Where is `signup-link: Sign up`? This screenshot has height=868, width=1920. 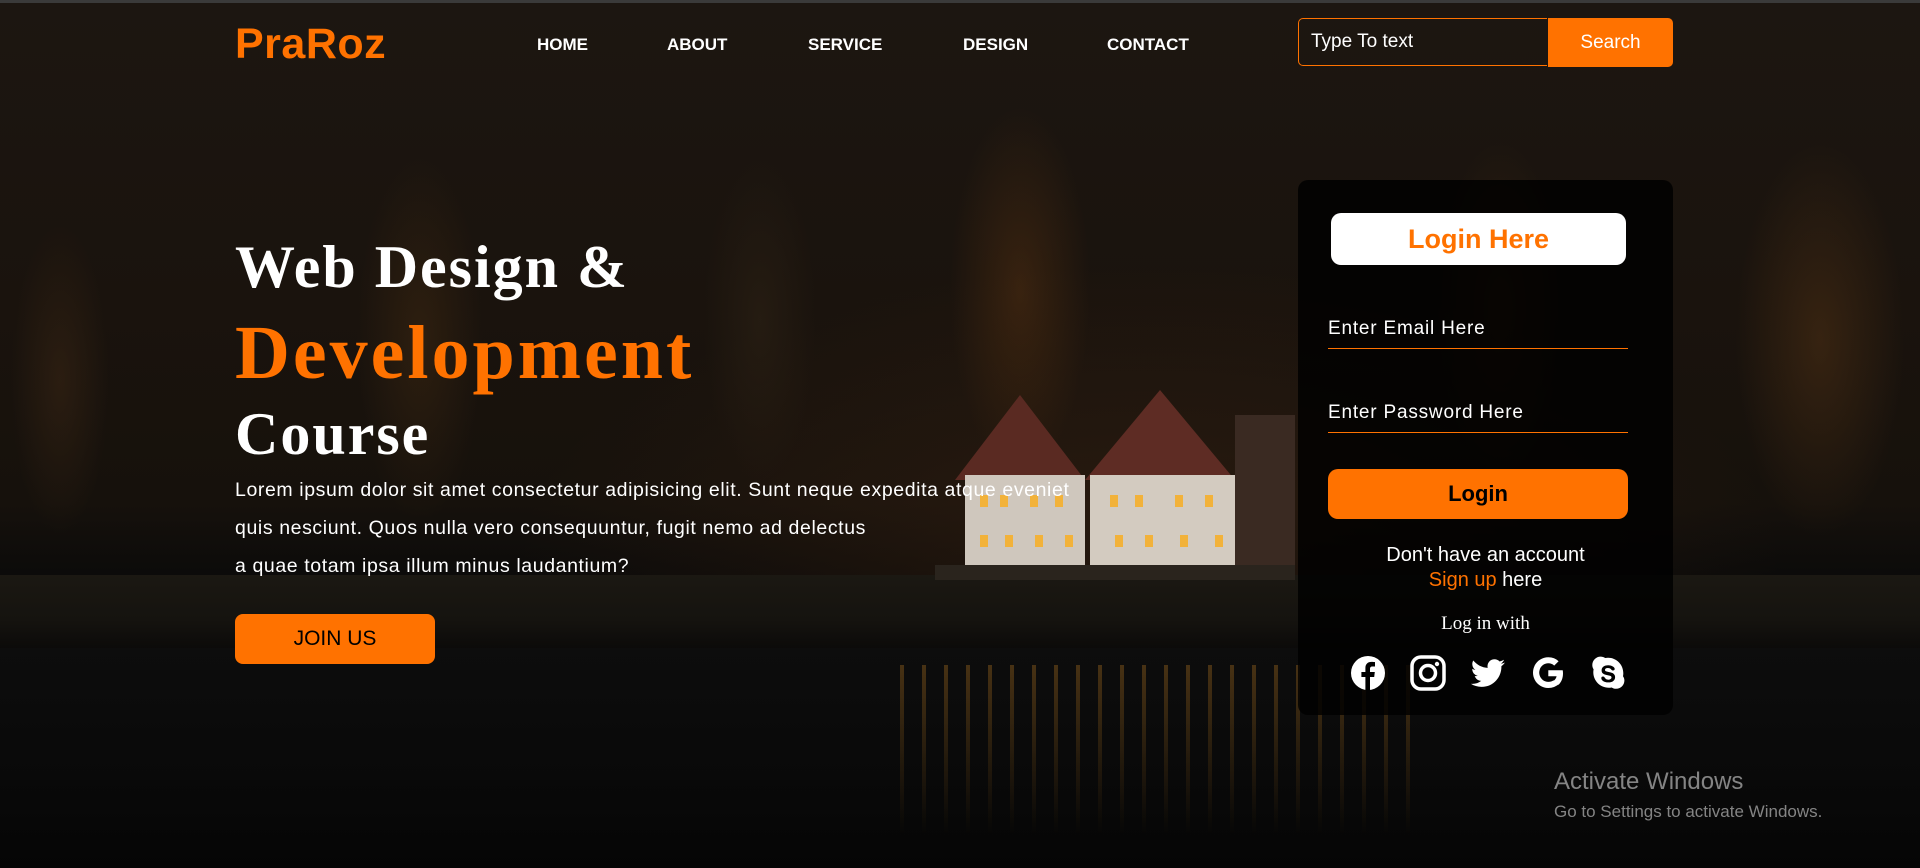
signup-link: Sign up is located at coordinates (1463, 580).